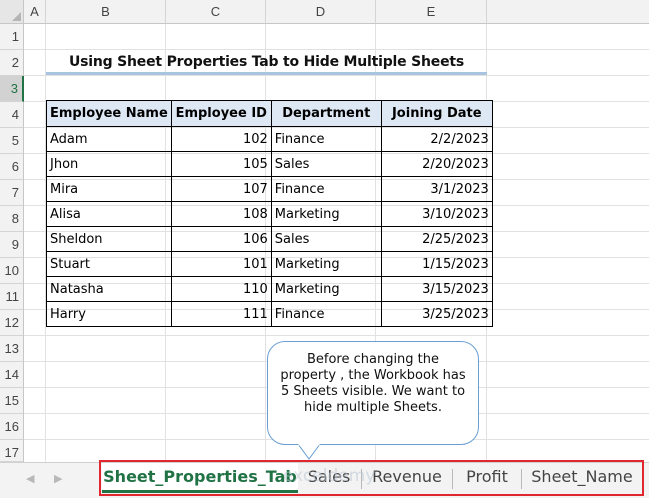  Describe the element at coordinates (12, 401) in the screenshot. I see `row-header-15: 15` at that location.